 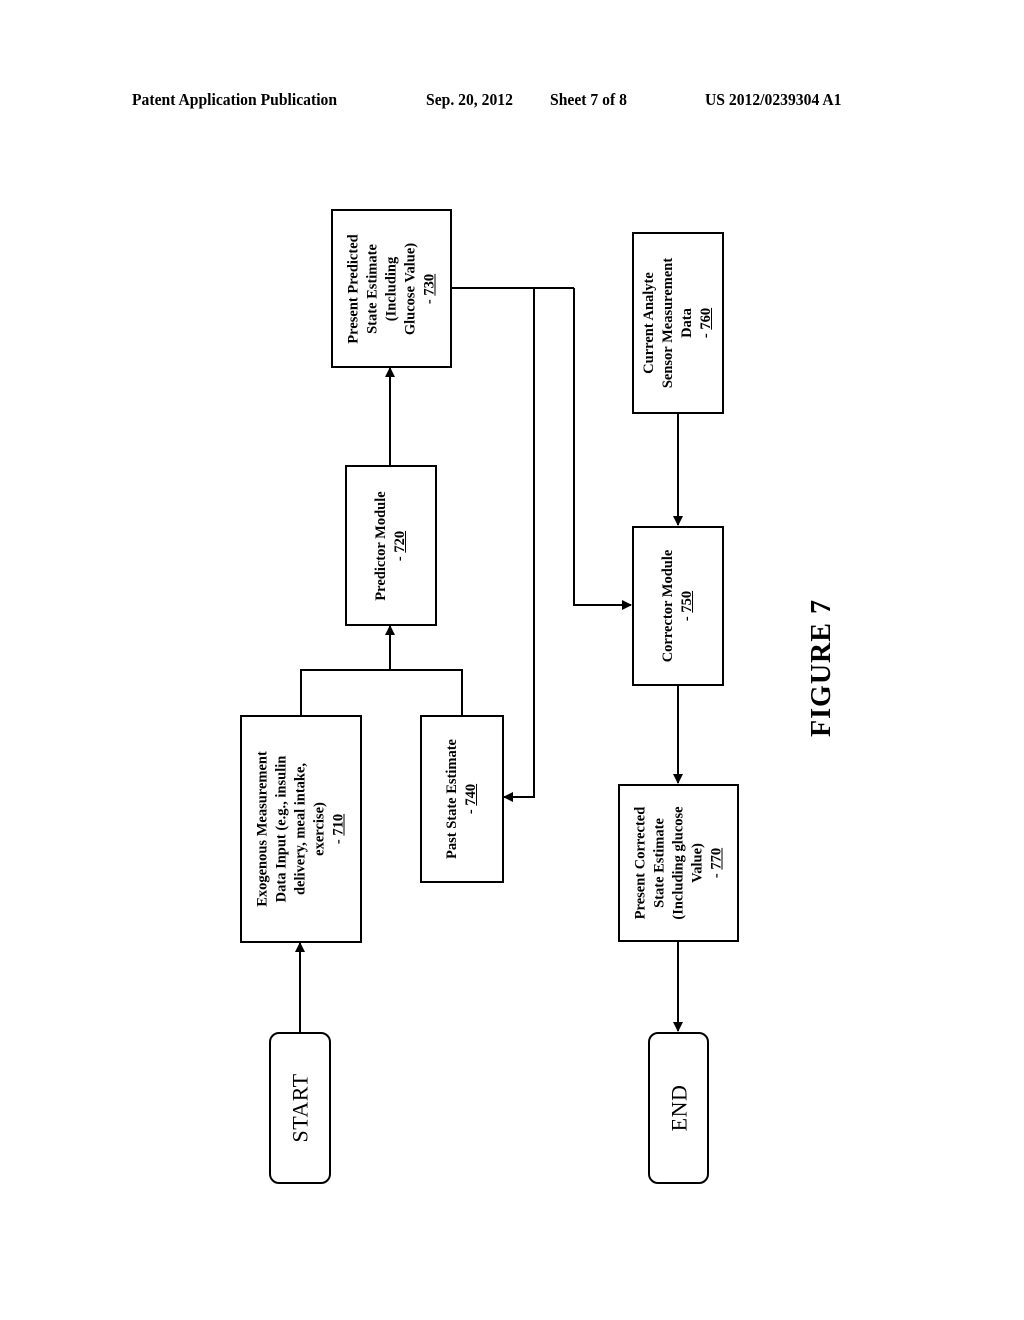 I want to click on node-720-label: Predictor Module - 720, so click(x=390, y=545).